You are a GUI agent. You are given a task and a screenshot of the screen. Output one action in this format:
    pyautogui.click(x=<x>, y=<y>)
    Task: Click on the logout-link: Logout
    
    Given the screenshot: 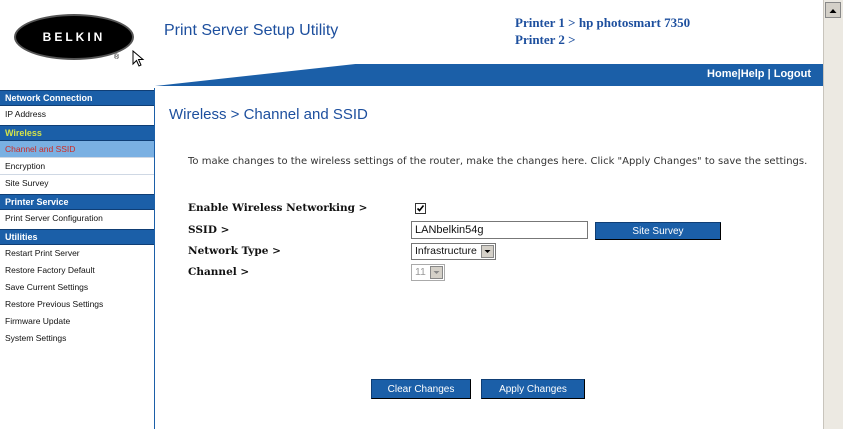 What is the action you would take?
    pyautogui.click(x=792, y=74)
    